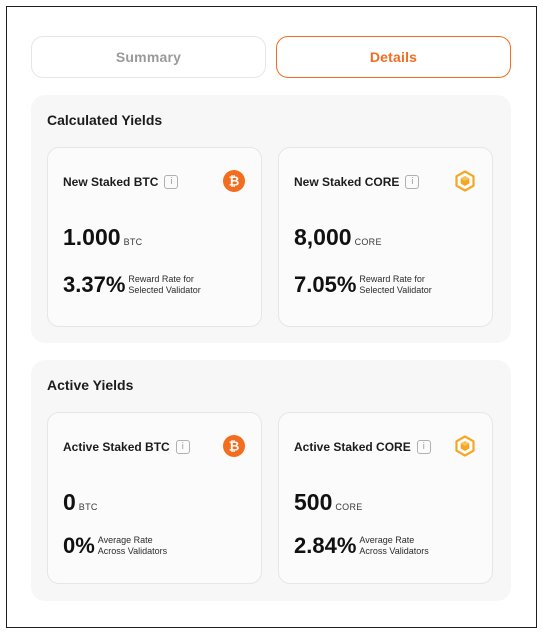 The image size is (543, 634). What do you see at coordinates (105, 120) in the screenshot?
I see `section-title-calculated: Calculated Yields` at bounding box center [105, 120].